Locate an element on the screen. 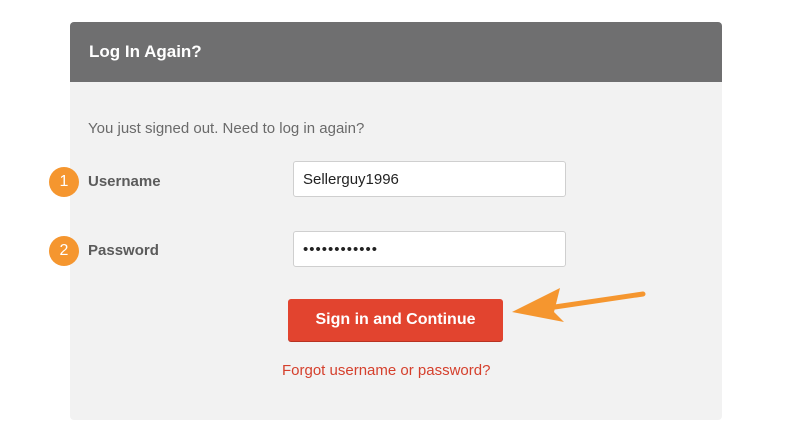 The image size is (796, 441). username-label: Username is located at coordinates (124, 181).